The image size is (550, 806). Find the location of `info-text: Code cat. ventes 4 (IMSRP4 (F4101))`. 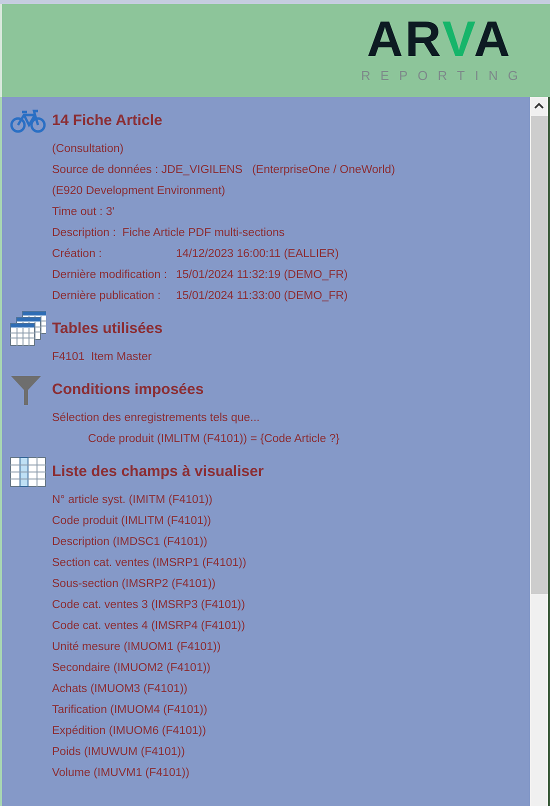

info-text: Code cat. ventes 4 (IMSRP4 (F4101)) is located at coordinates (149, 626).